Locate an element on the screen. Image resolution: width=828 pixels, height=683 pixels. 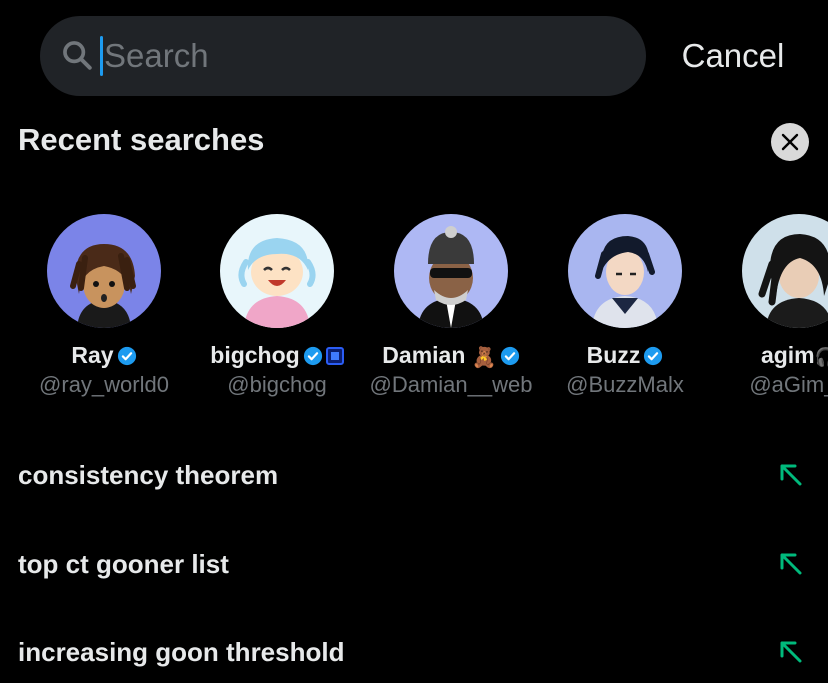
cancel-button: Cancel is located at coordinates (733, 56).